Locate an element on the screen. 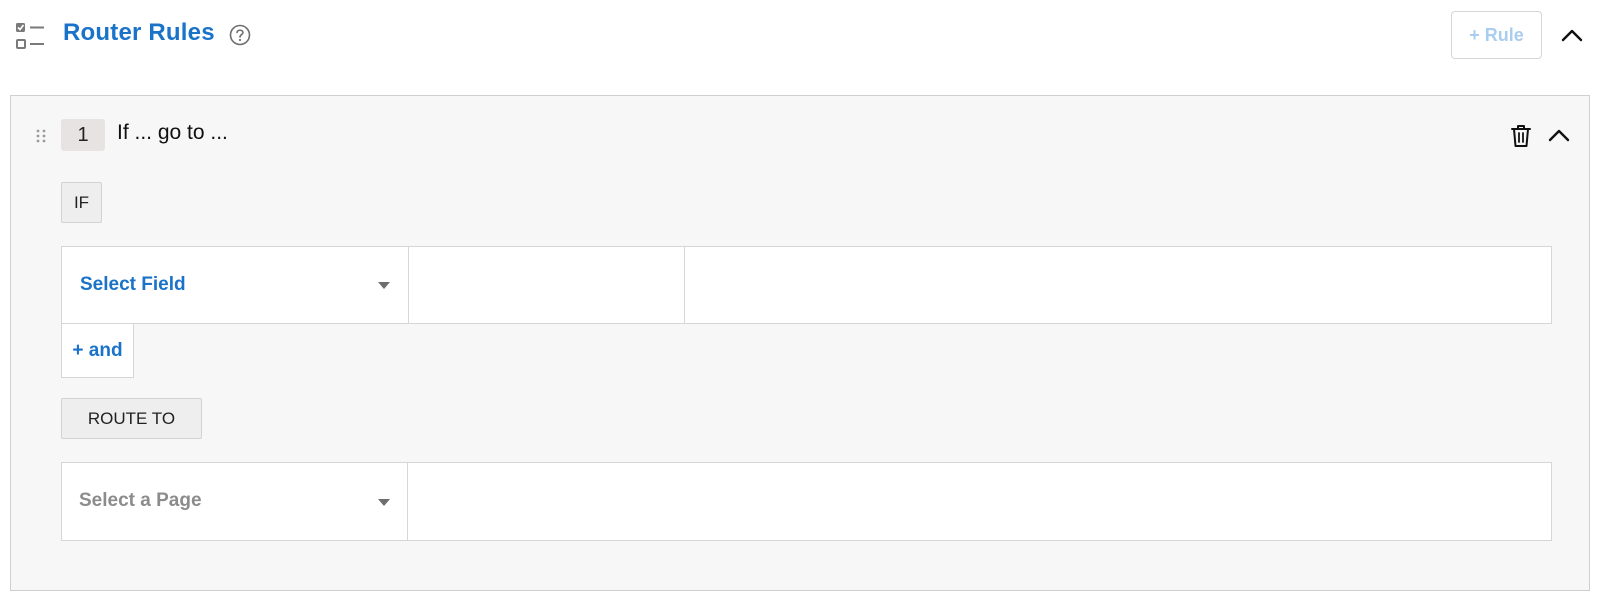 Image resolution: width=1600 pixels, height=607 pixels. add-rule-button: + Rule is located at coordinates (1496, 35).